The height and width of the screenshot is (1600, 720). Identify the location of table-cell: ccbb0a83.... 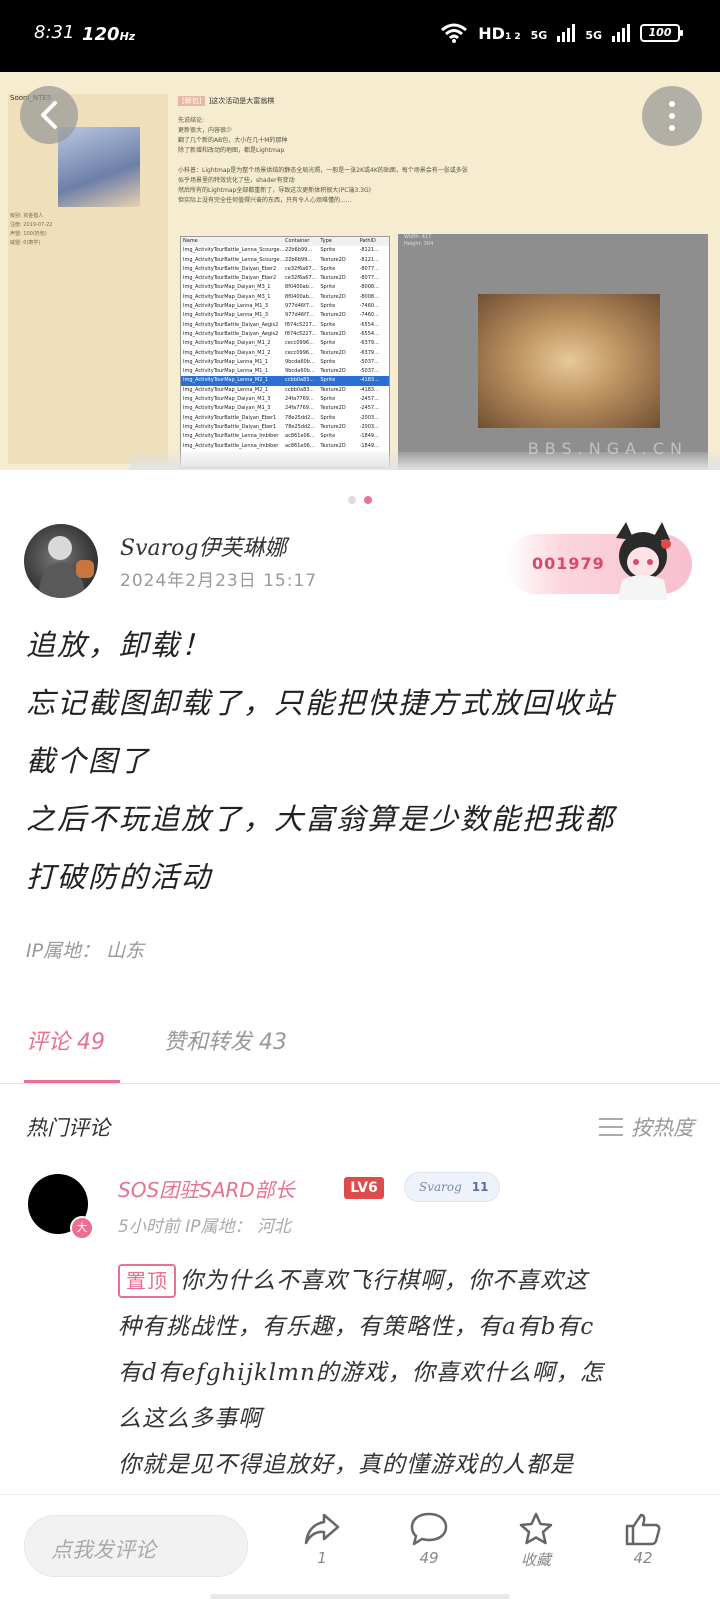
(300, 389).